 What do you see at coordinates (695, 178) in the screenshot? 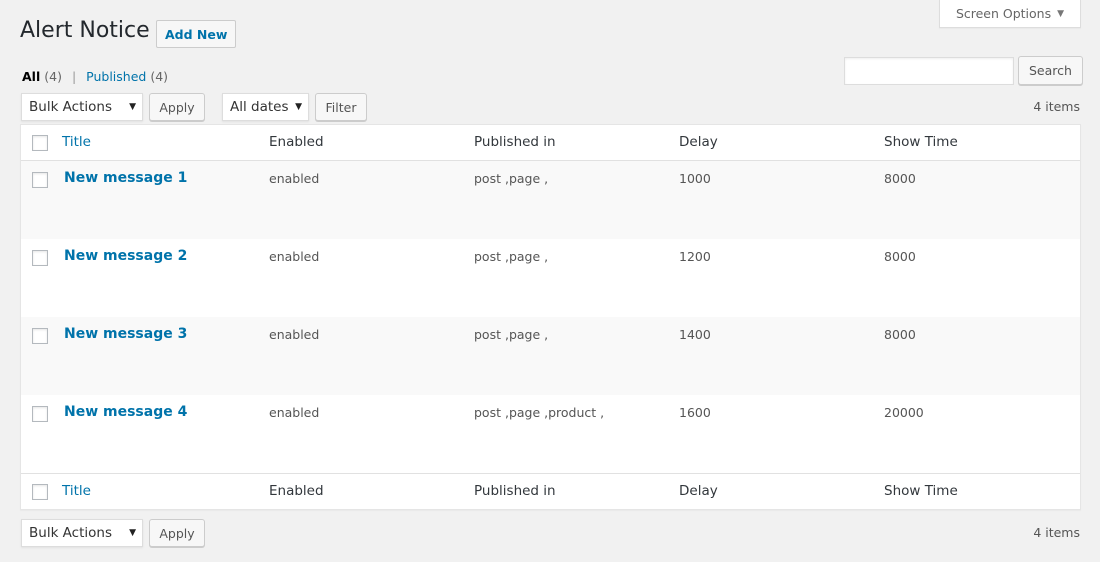
I see `row-delay: 1000` at bounding box center [695, 178].